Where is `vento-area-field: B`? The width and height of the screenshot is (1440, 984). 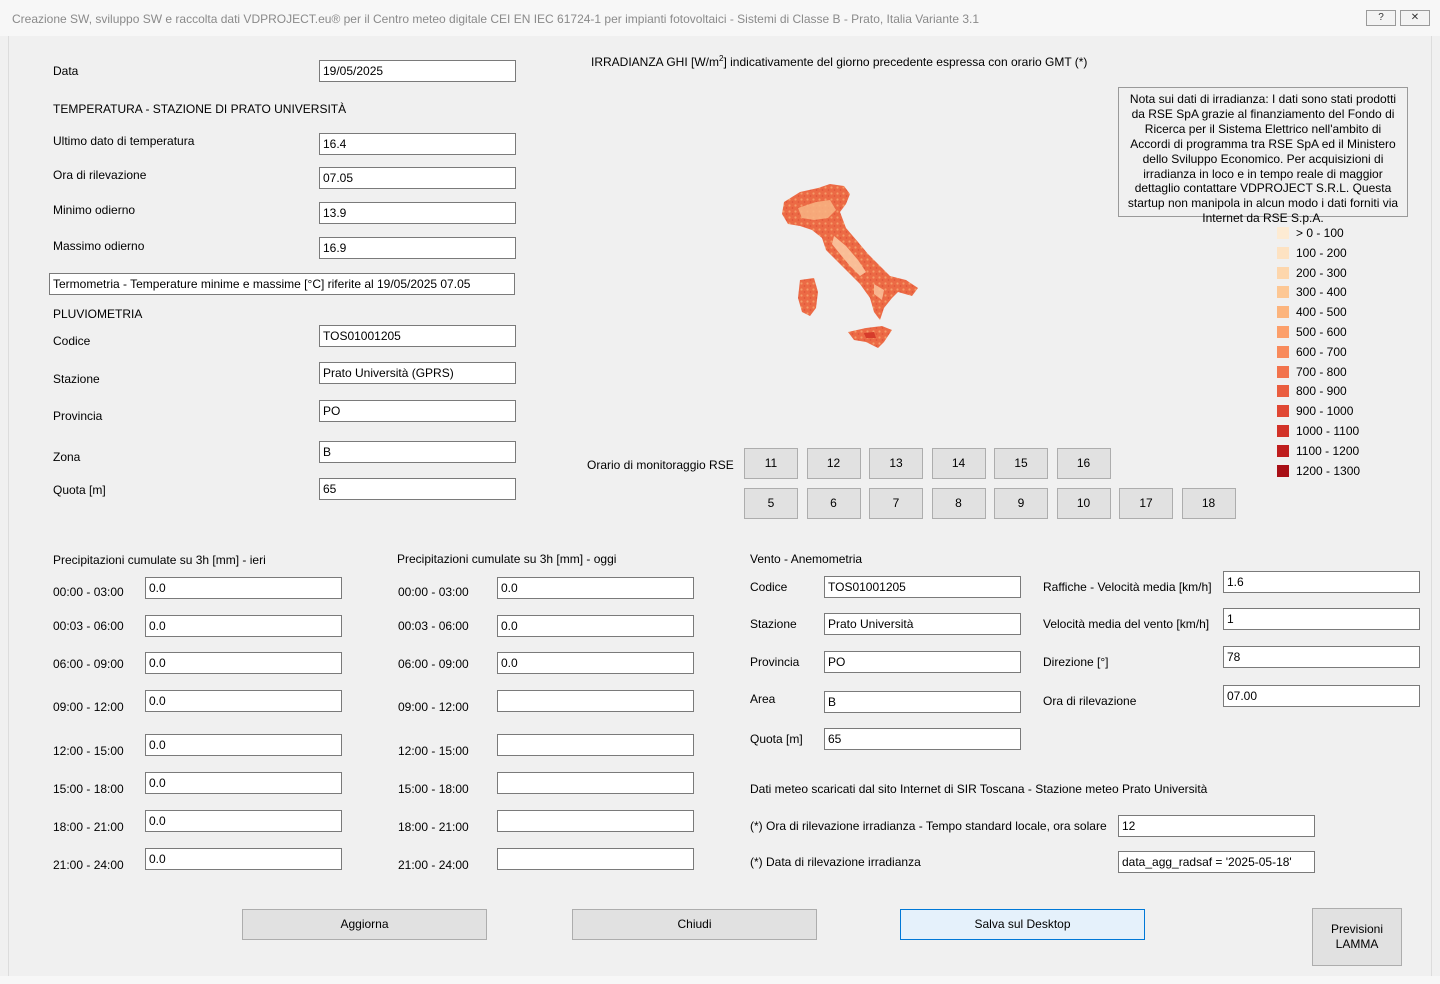 vento-area-field: B is located at coordinates (922, 702).